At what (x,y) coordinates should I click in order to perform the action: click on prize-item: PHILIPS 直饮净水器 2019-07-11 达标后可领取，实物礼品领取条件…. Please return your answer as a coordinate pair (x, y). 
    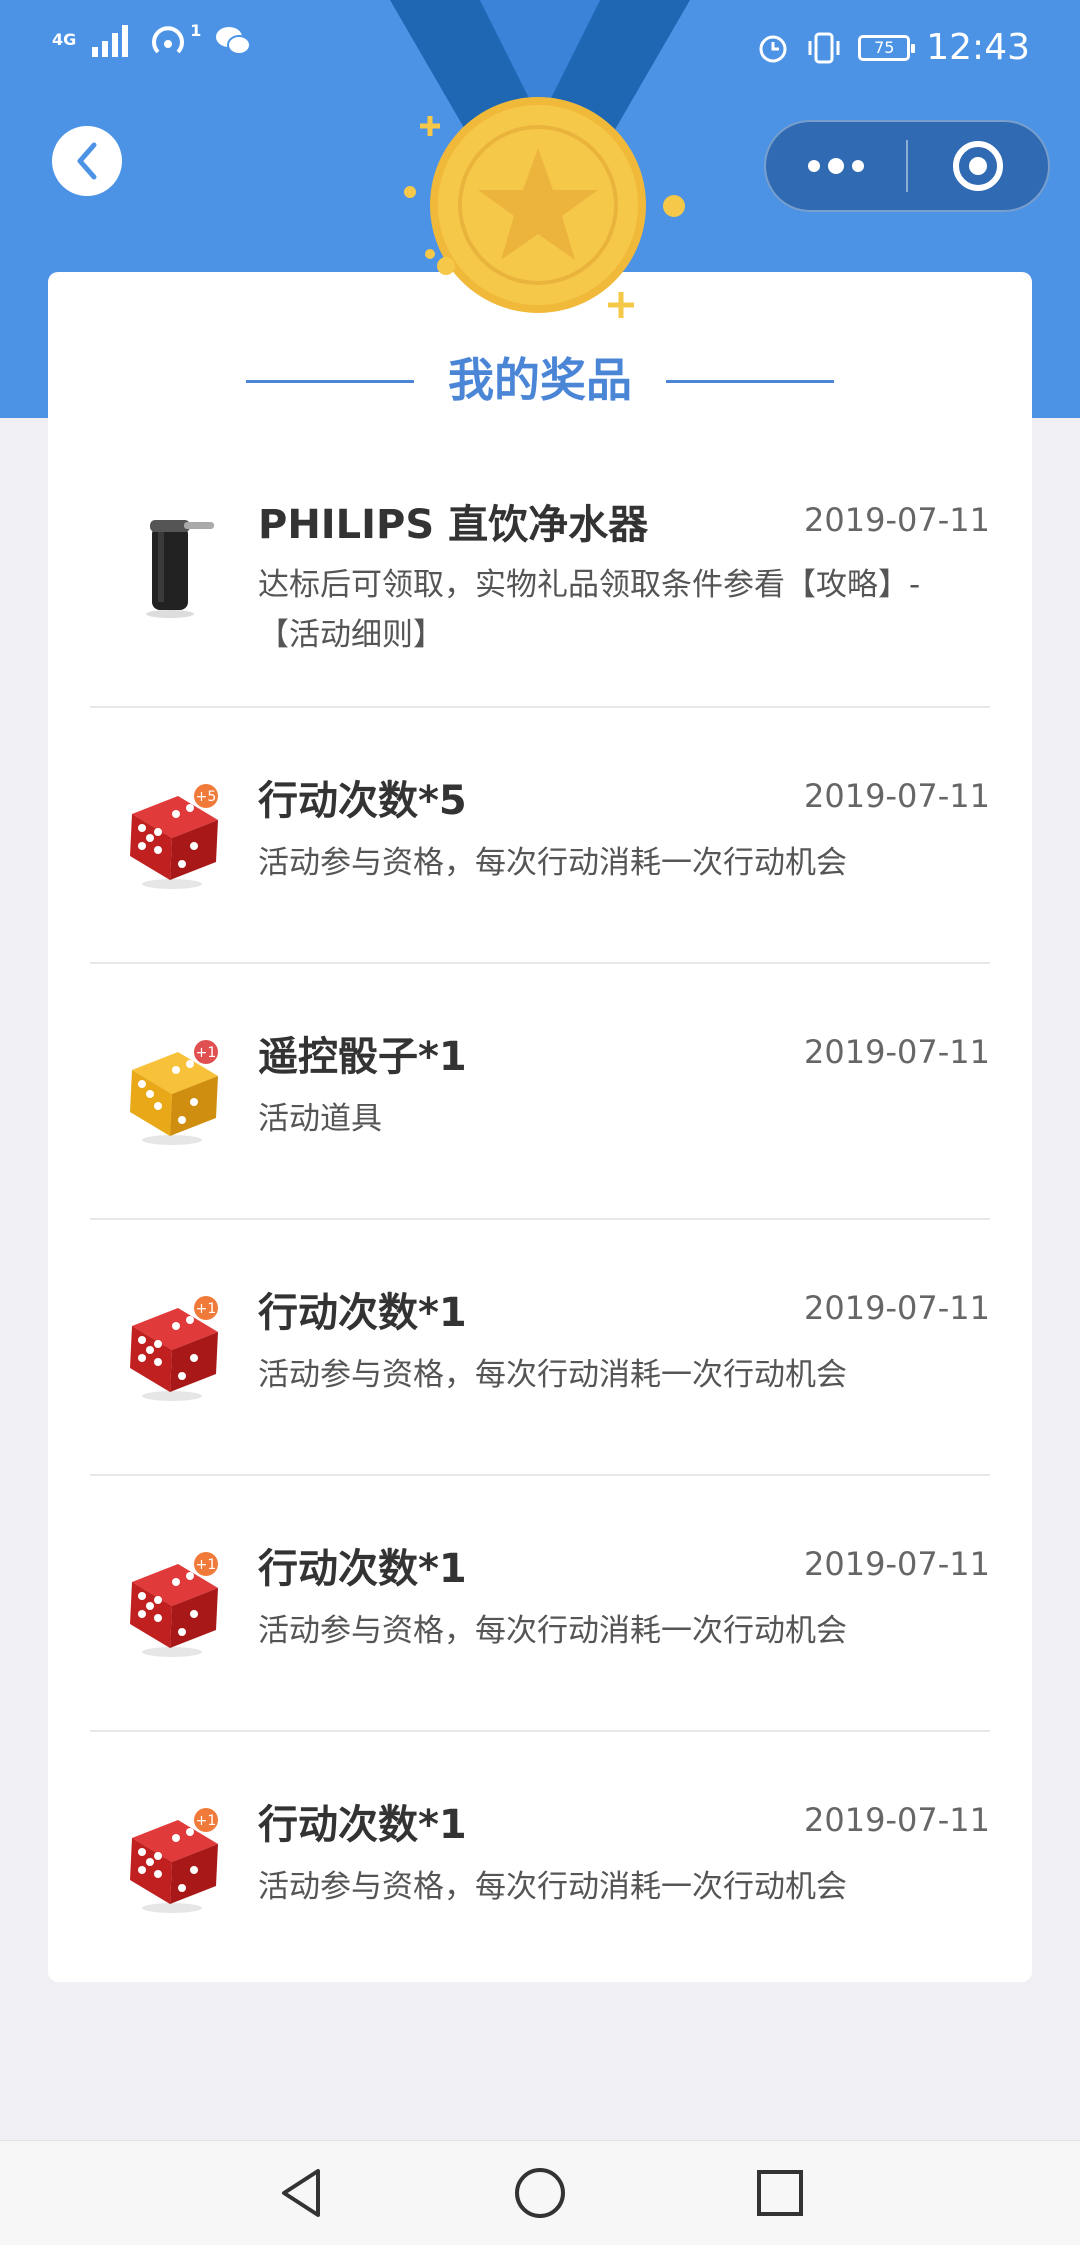
    Looking at the image, I should click on (540, 578).